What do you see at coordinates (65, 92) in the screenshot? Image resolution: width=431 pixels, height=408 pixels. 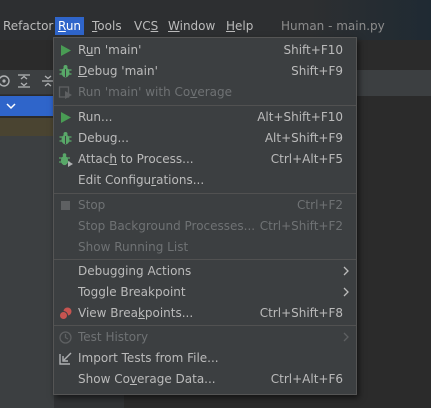 I see `coverage-icon` at bounding box center [65, 92].